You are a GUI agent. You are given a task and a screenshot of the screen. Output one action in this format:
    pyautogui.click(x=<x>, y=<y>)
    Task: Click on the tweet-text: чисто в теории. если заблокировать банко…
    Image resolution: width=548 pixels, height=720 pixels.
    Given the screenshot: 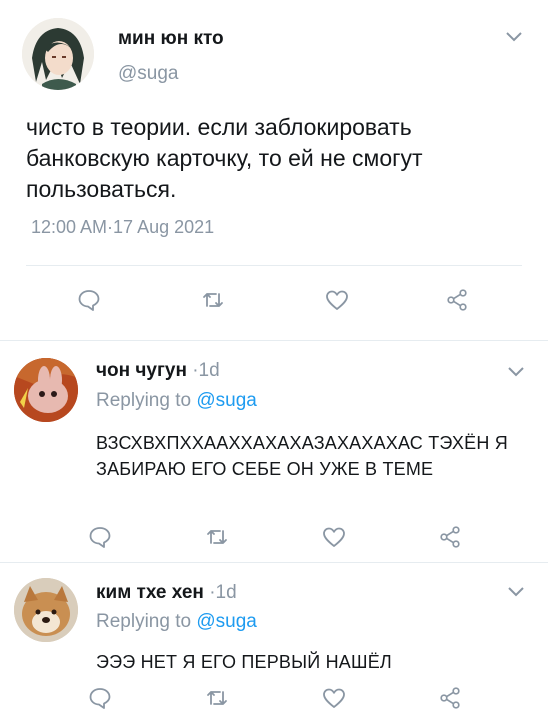 What is the action you would take?
    pyautogui.click(x=224, y=158)
    